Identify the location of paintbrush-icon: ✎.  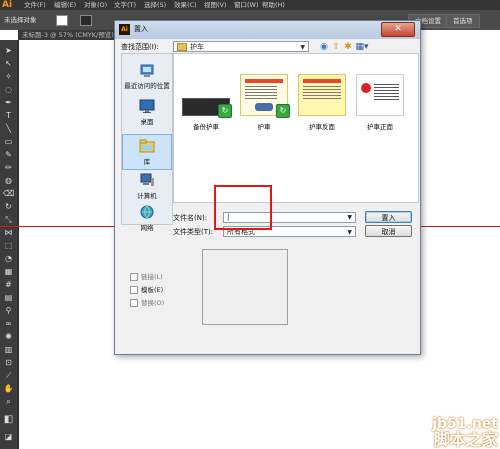
(8, 155).